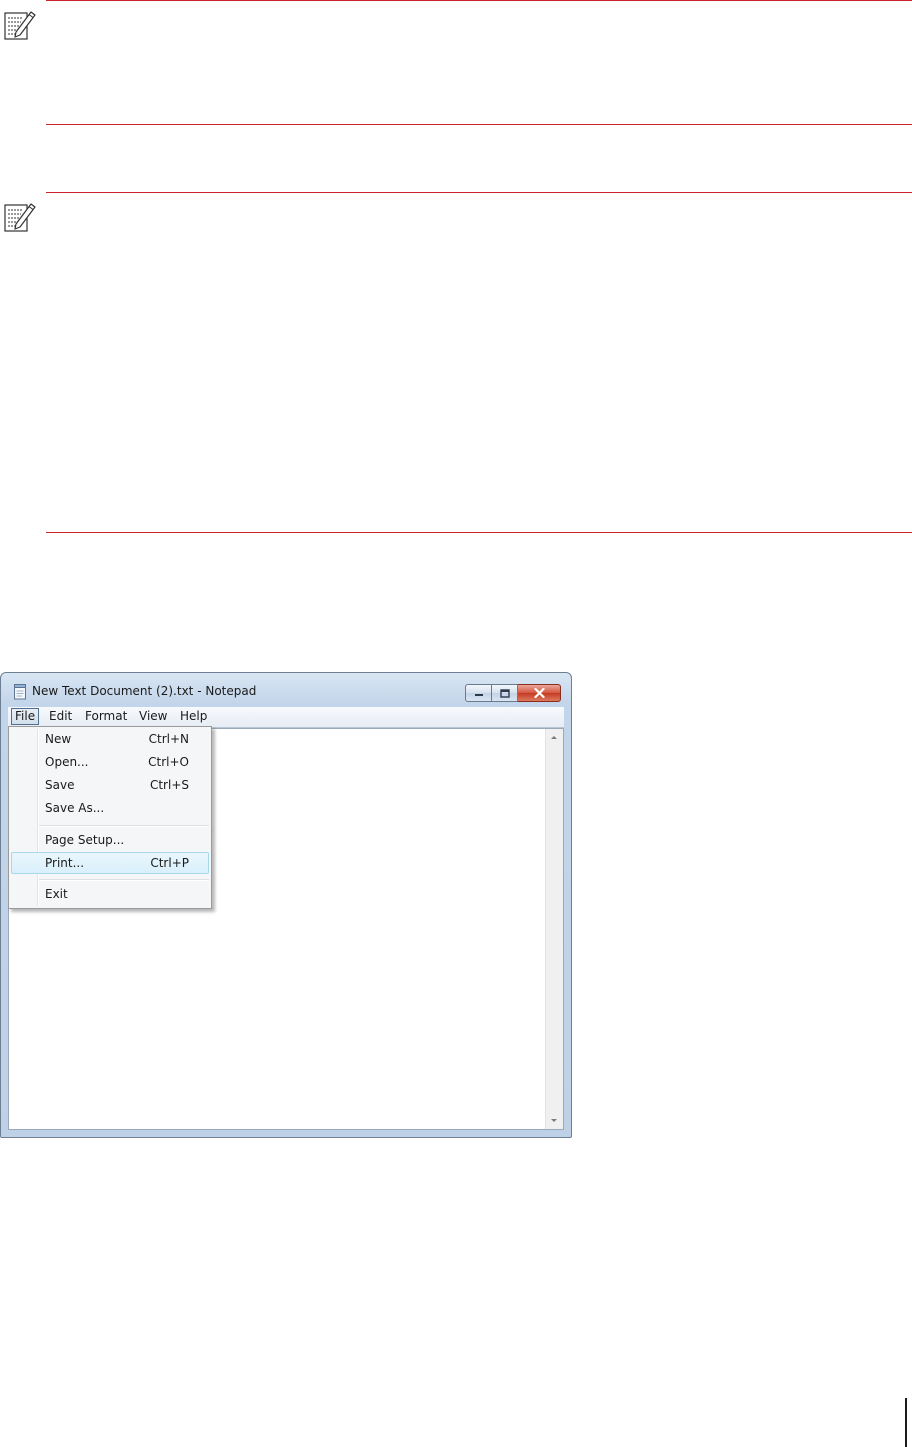 The height and width of the screenshot is (1447, 912). I want to click on page-edge-marker, so click(906, 1422).